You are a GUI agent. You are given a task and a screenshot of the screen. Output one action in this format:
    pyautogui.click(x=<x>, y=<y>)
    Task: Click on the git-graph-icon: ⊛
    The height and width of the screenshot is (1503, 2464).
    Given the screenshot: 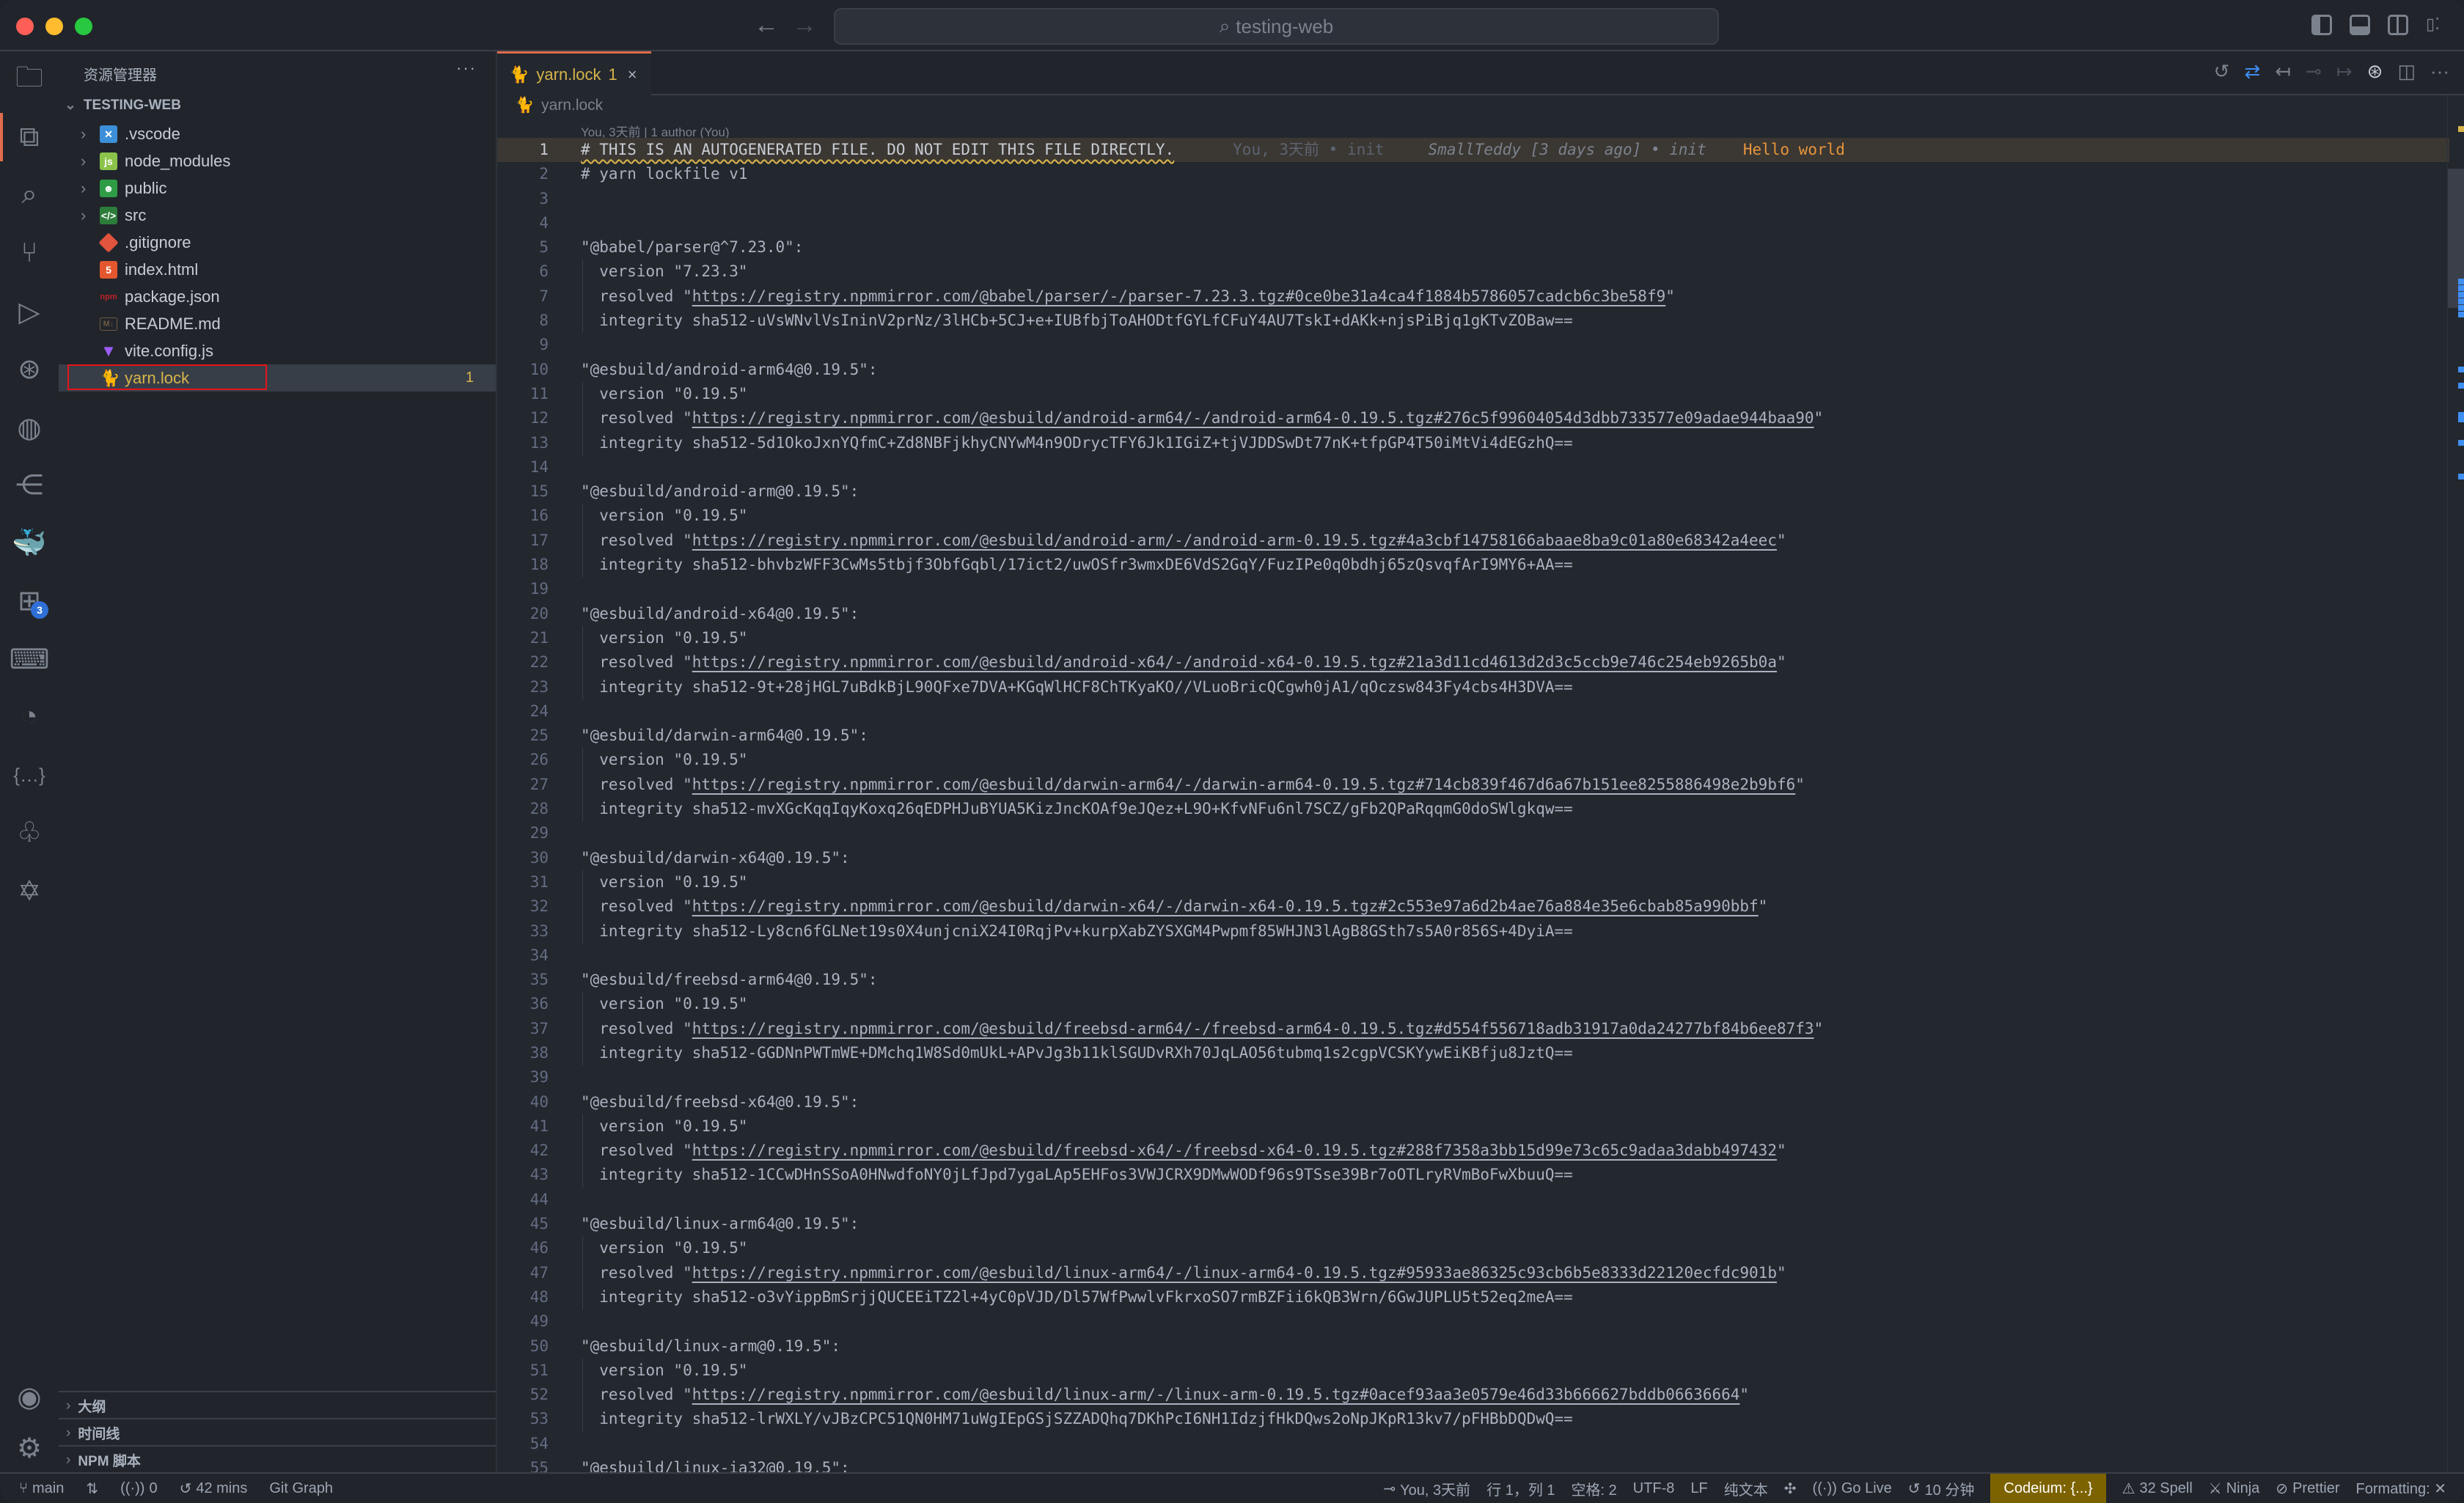 What is the action you would take?
    pyautogui.click(x=2375, y=71)
    